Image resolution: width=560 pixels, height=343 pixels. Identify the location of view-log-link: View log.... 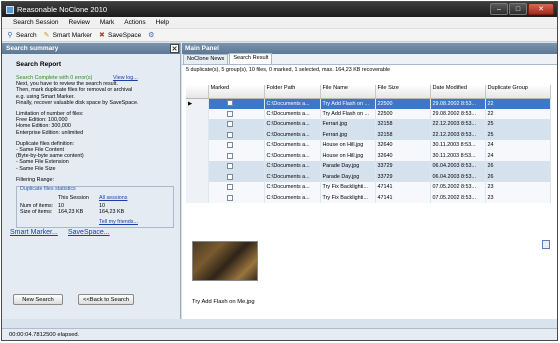
(125, 78).